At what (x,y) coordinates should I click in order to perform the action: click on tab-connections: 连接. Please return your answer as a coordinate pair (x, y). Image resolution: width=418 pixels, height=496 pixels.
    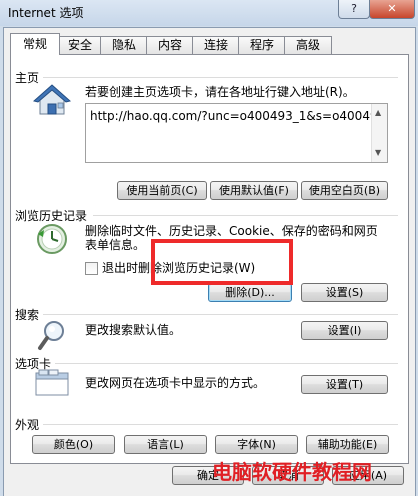
    Looking at the image, I should click on (216, 45).